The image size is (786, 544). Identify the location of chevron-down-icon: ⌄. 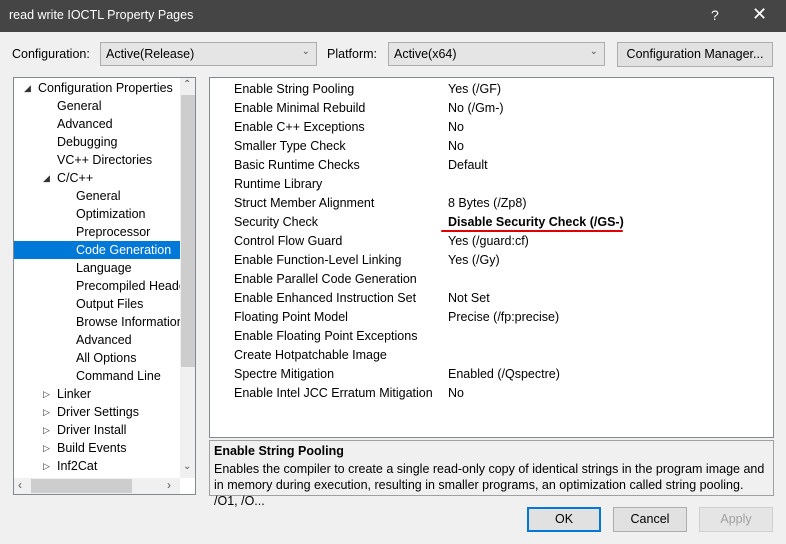
(593, 51).